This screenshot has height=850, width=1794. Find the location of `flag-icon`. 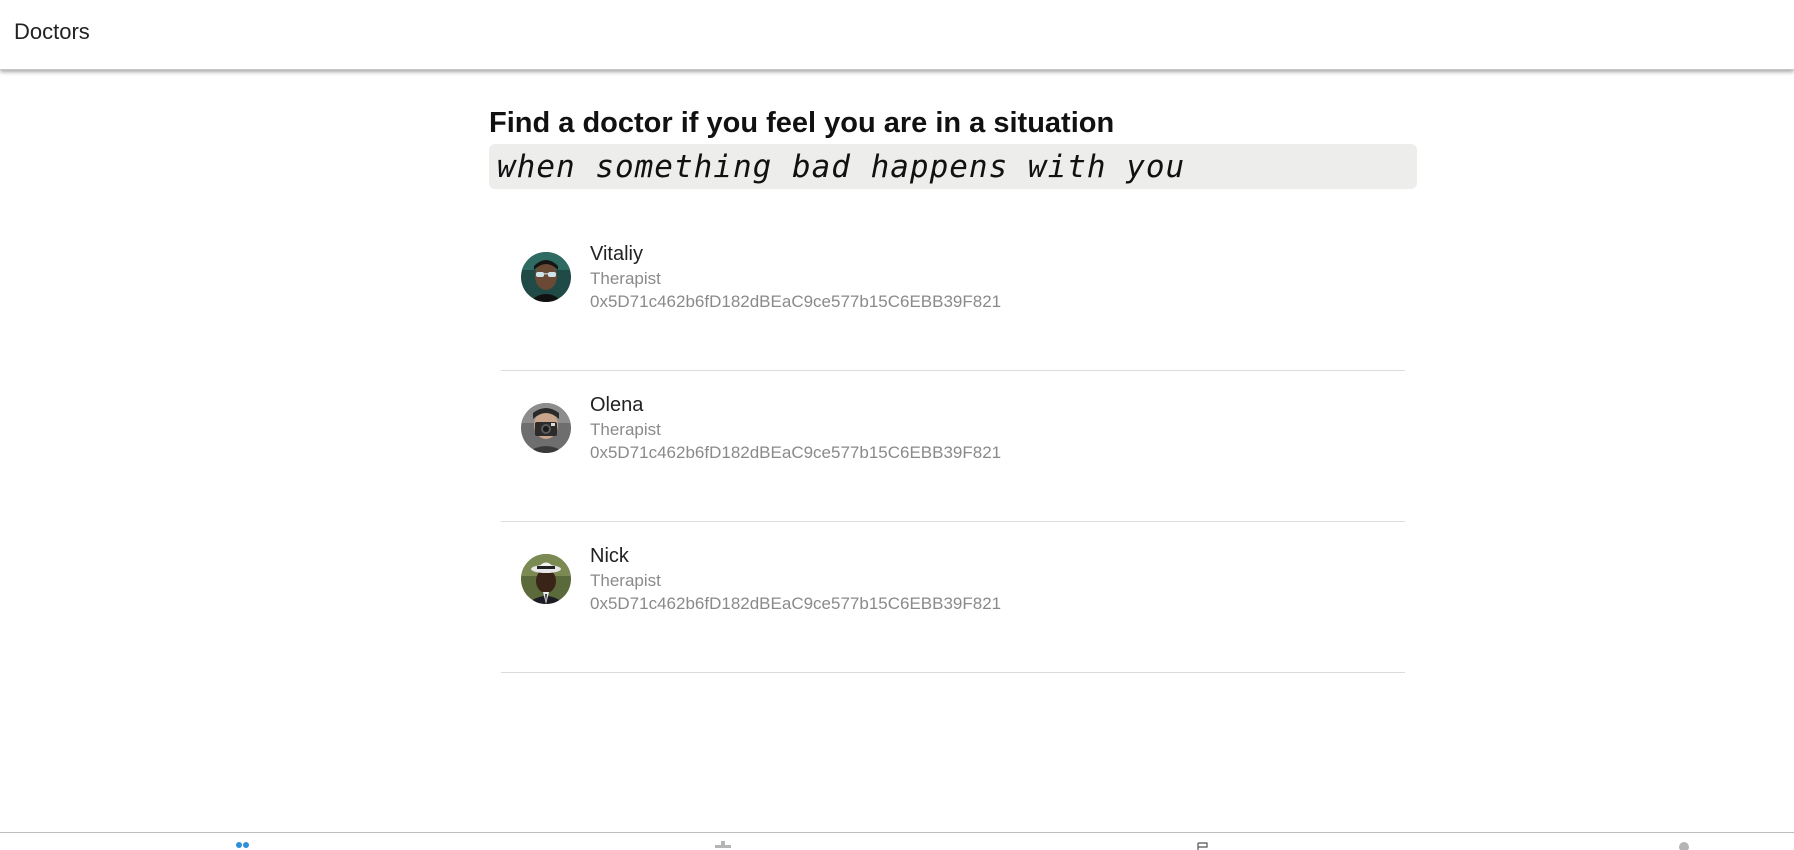

flag-icon is located at coordinates (1202, 846).